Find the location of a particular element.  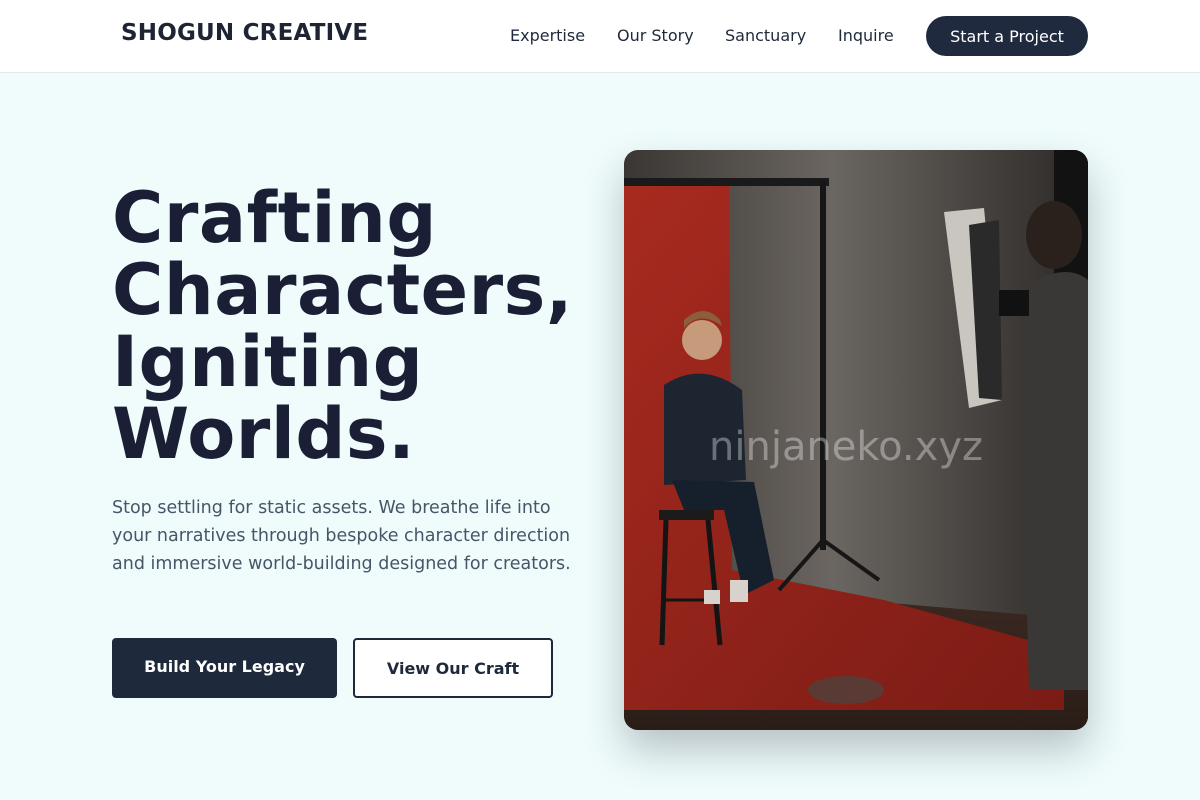

nav-link-our-story: Our Story is located at coordinates (655, 35).